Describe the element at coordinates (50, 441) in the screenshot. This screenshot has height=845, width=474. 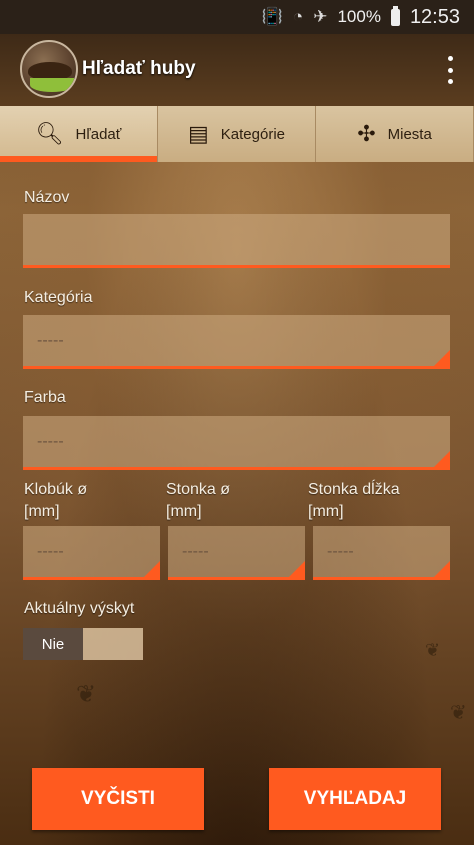
I see `color-value: -----` at that location.